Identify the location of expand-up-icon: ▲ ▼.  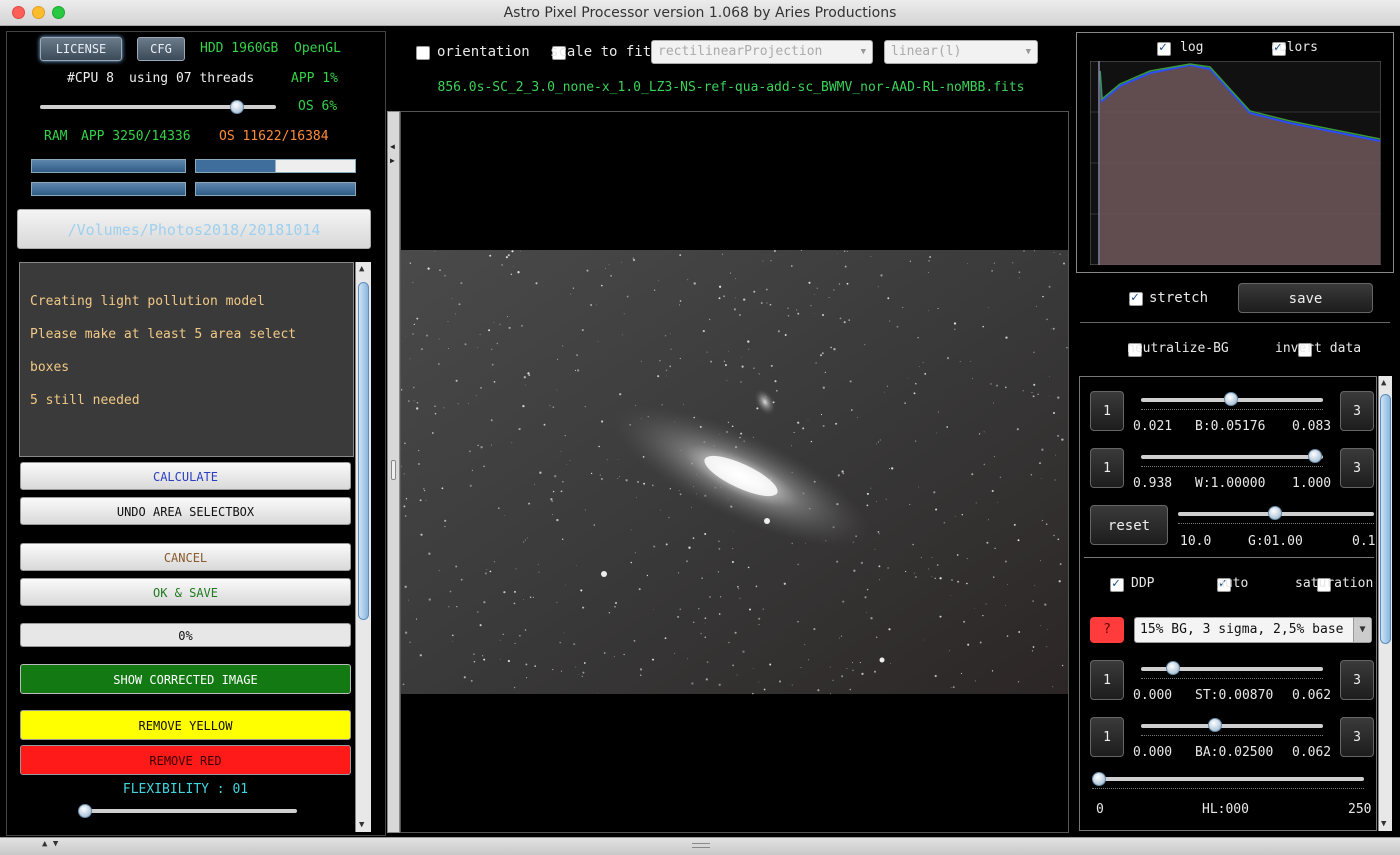
(50, 844).